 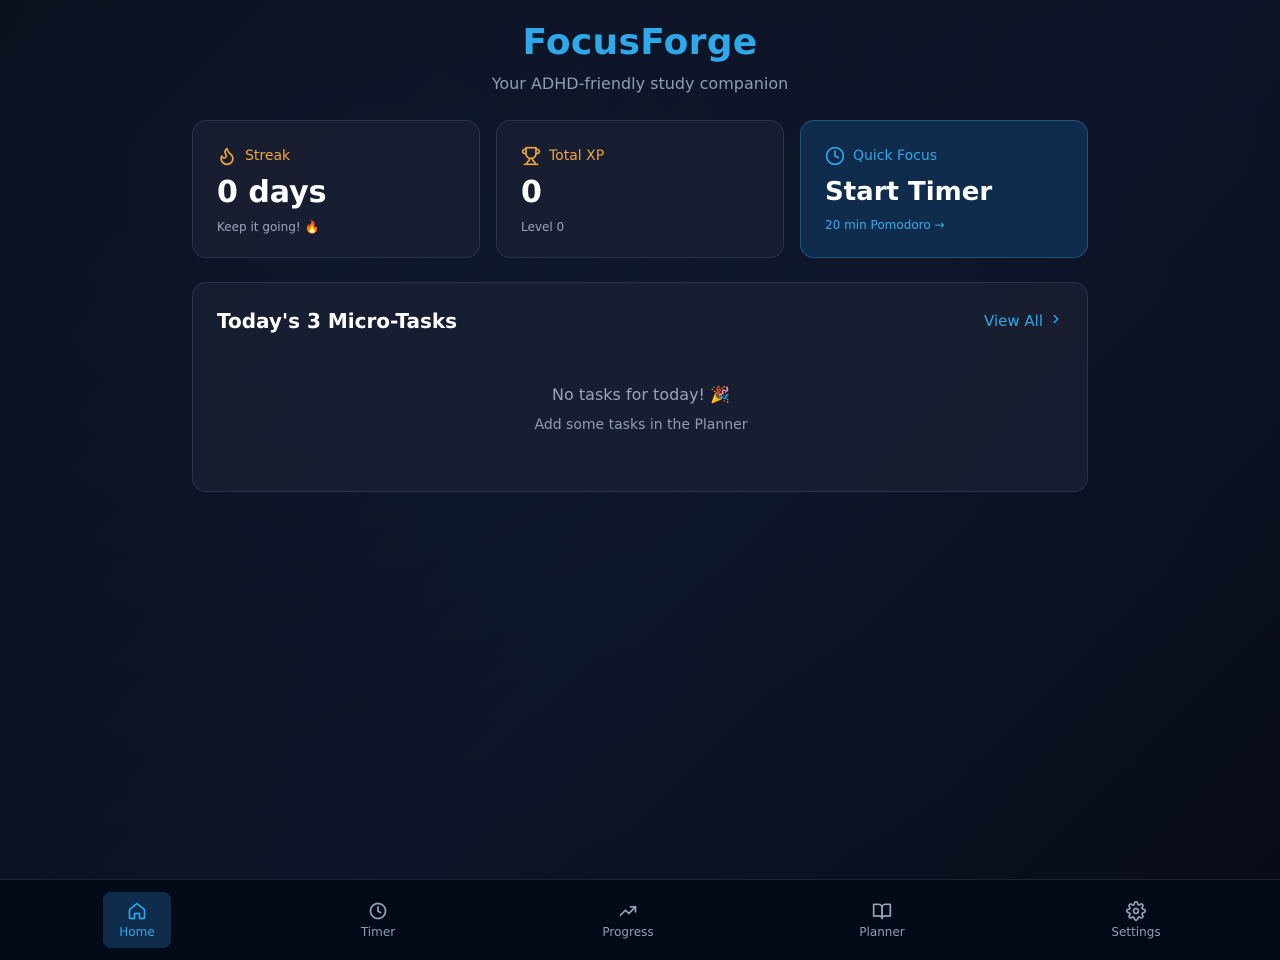 What do you see at coordinates (137, 911) in the screenshot?
I see `home-icon` at bounding box center [137, 911].